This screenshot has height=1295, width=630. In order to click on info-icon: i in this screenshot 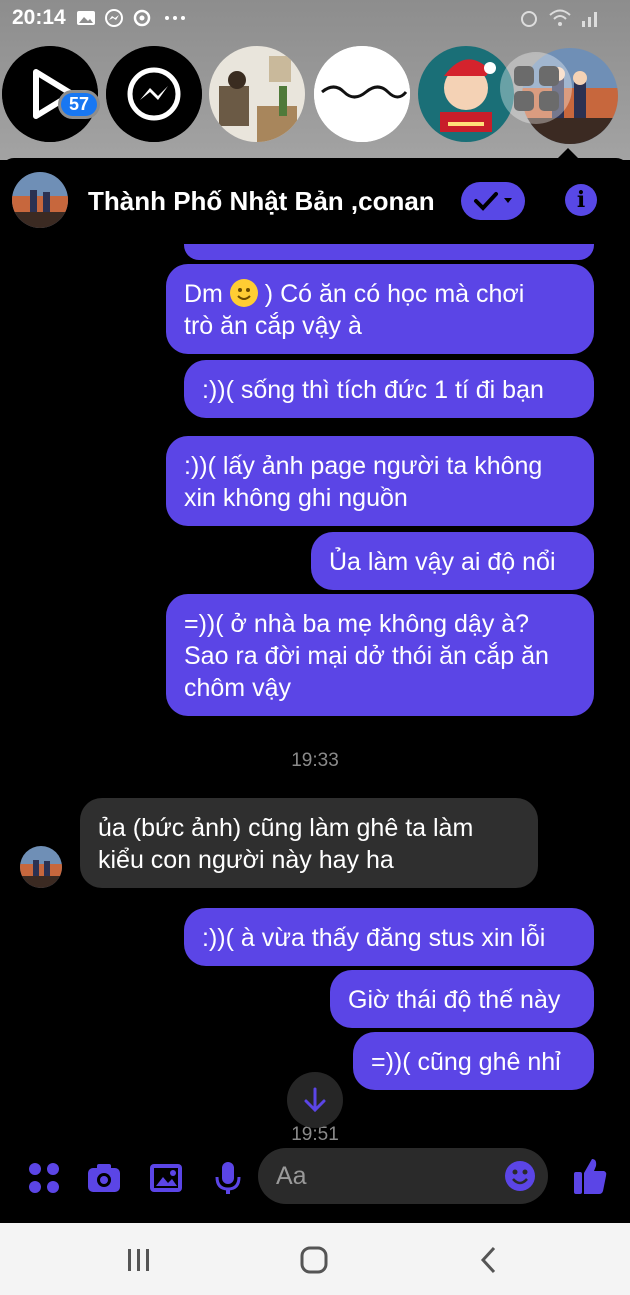, I will do `click(581, 200)`.